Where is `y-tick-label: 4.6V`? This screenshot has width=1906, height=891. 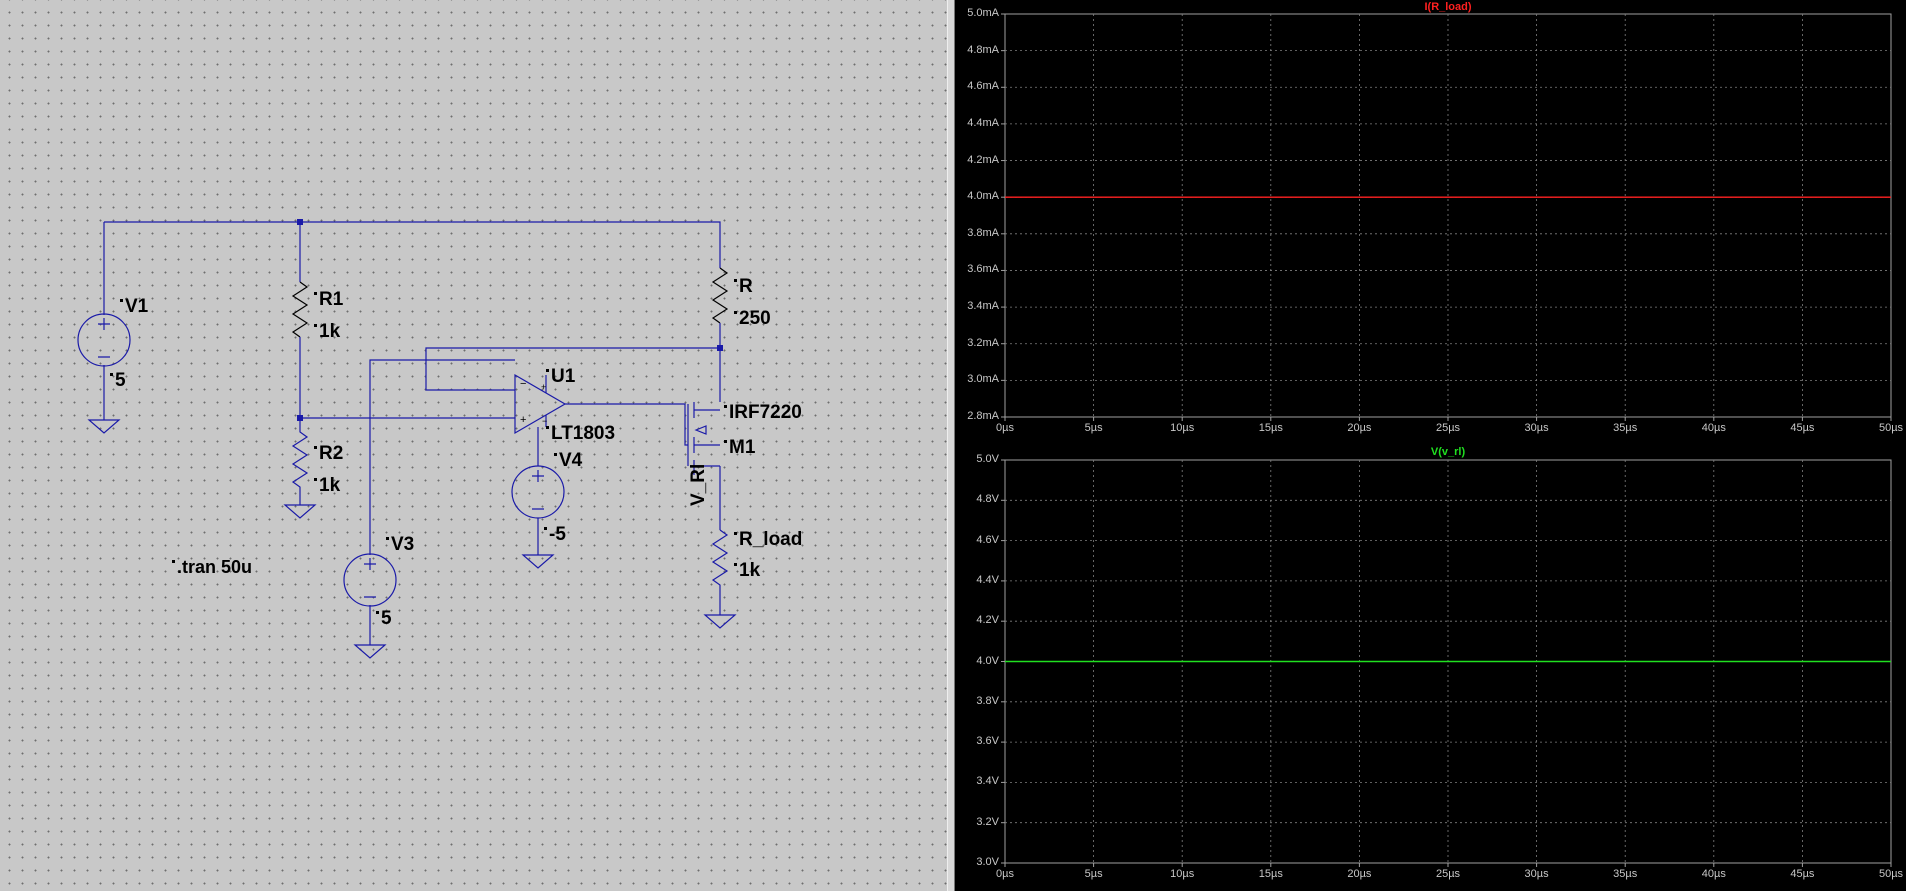
y-tick-label: 4.6V is located at coordinates (987, 539).